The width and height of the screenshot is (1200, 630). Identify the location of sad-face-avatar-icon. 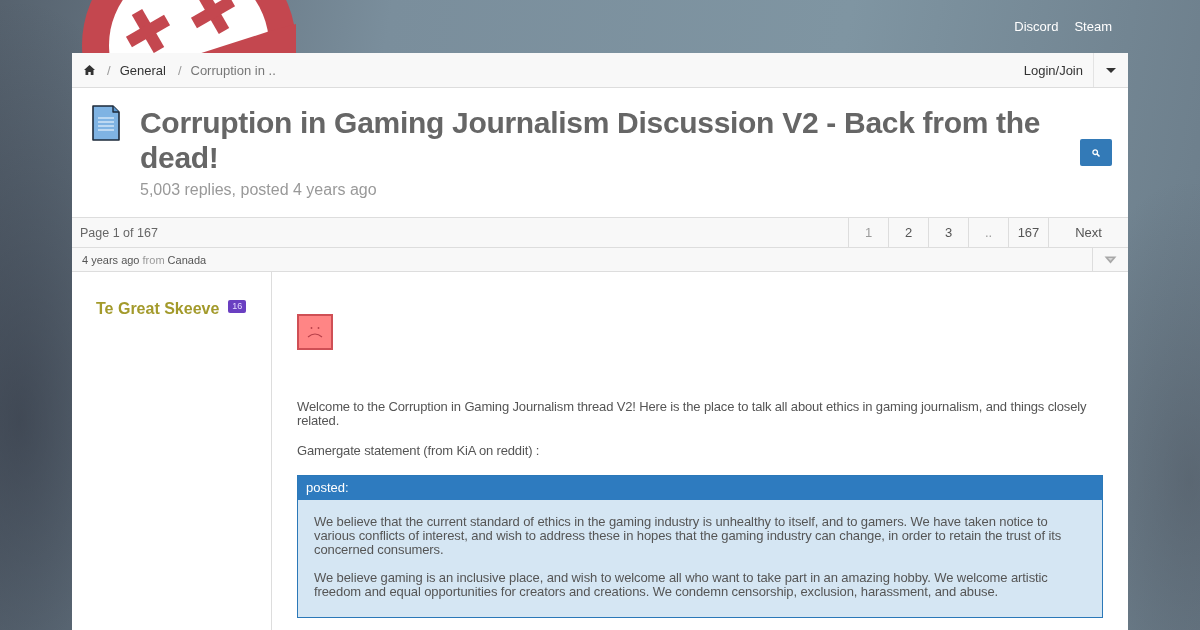
(315, 332).